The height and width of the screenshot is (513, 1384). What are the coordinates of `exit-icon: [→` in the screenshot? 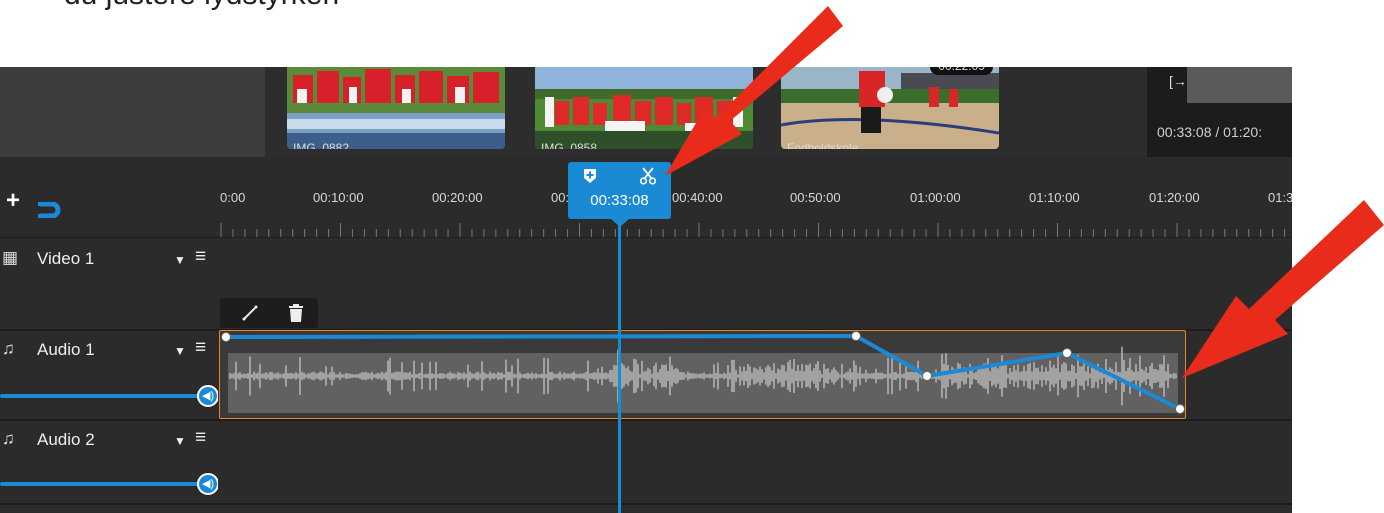 It's located at (1178, 81).